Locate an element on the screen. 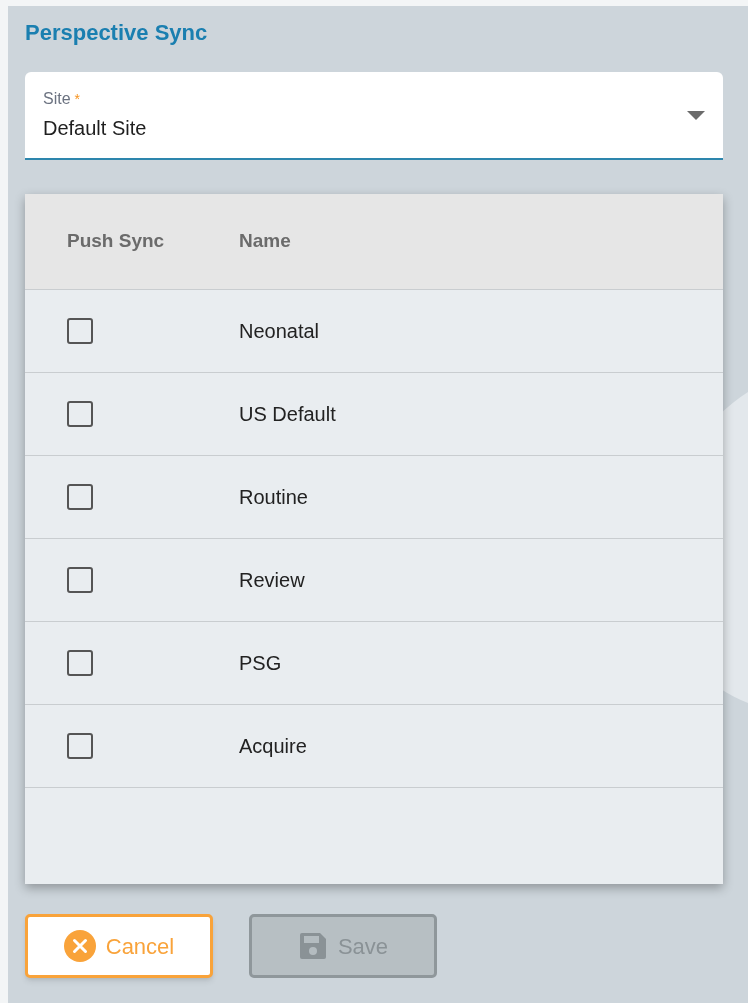  field-value: Default Site is located at coordinates (95, 128).